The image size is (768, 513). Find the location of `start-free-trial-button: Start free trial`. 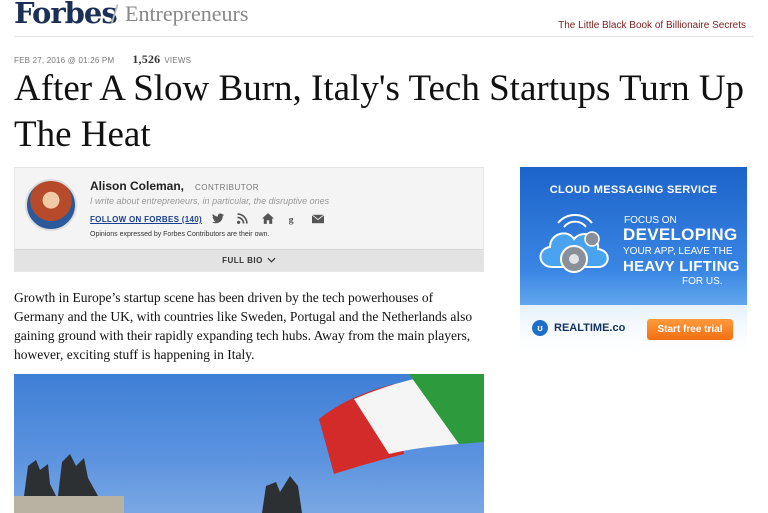

start-free-trial-button: Start free trial is located at coordinates (690, 329).